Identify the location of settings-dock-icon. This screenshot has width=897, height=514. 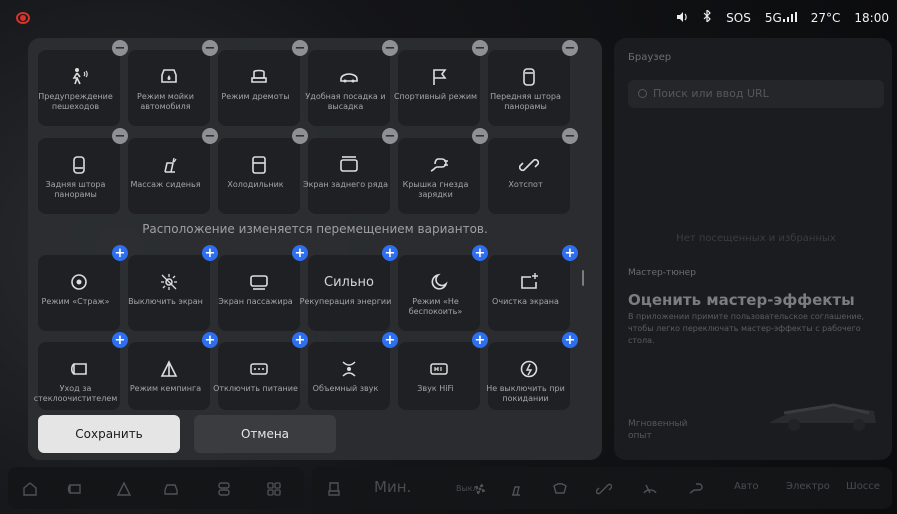
(224, 489).